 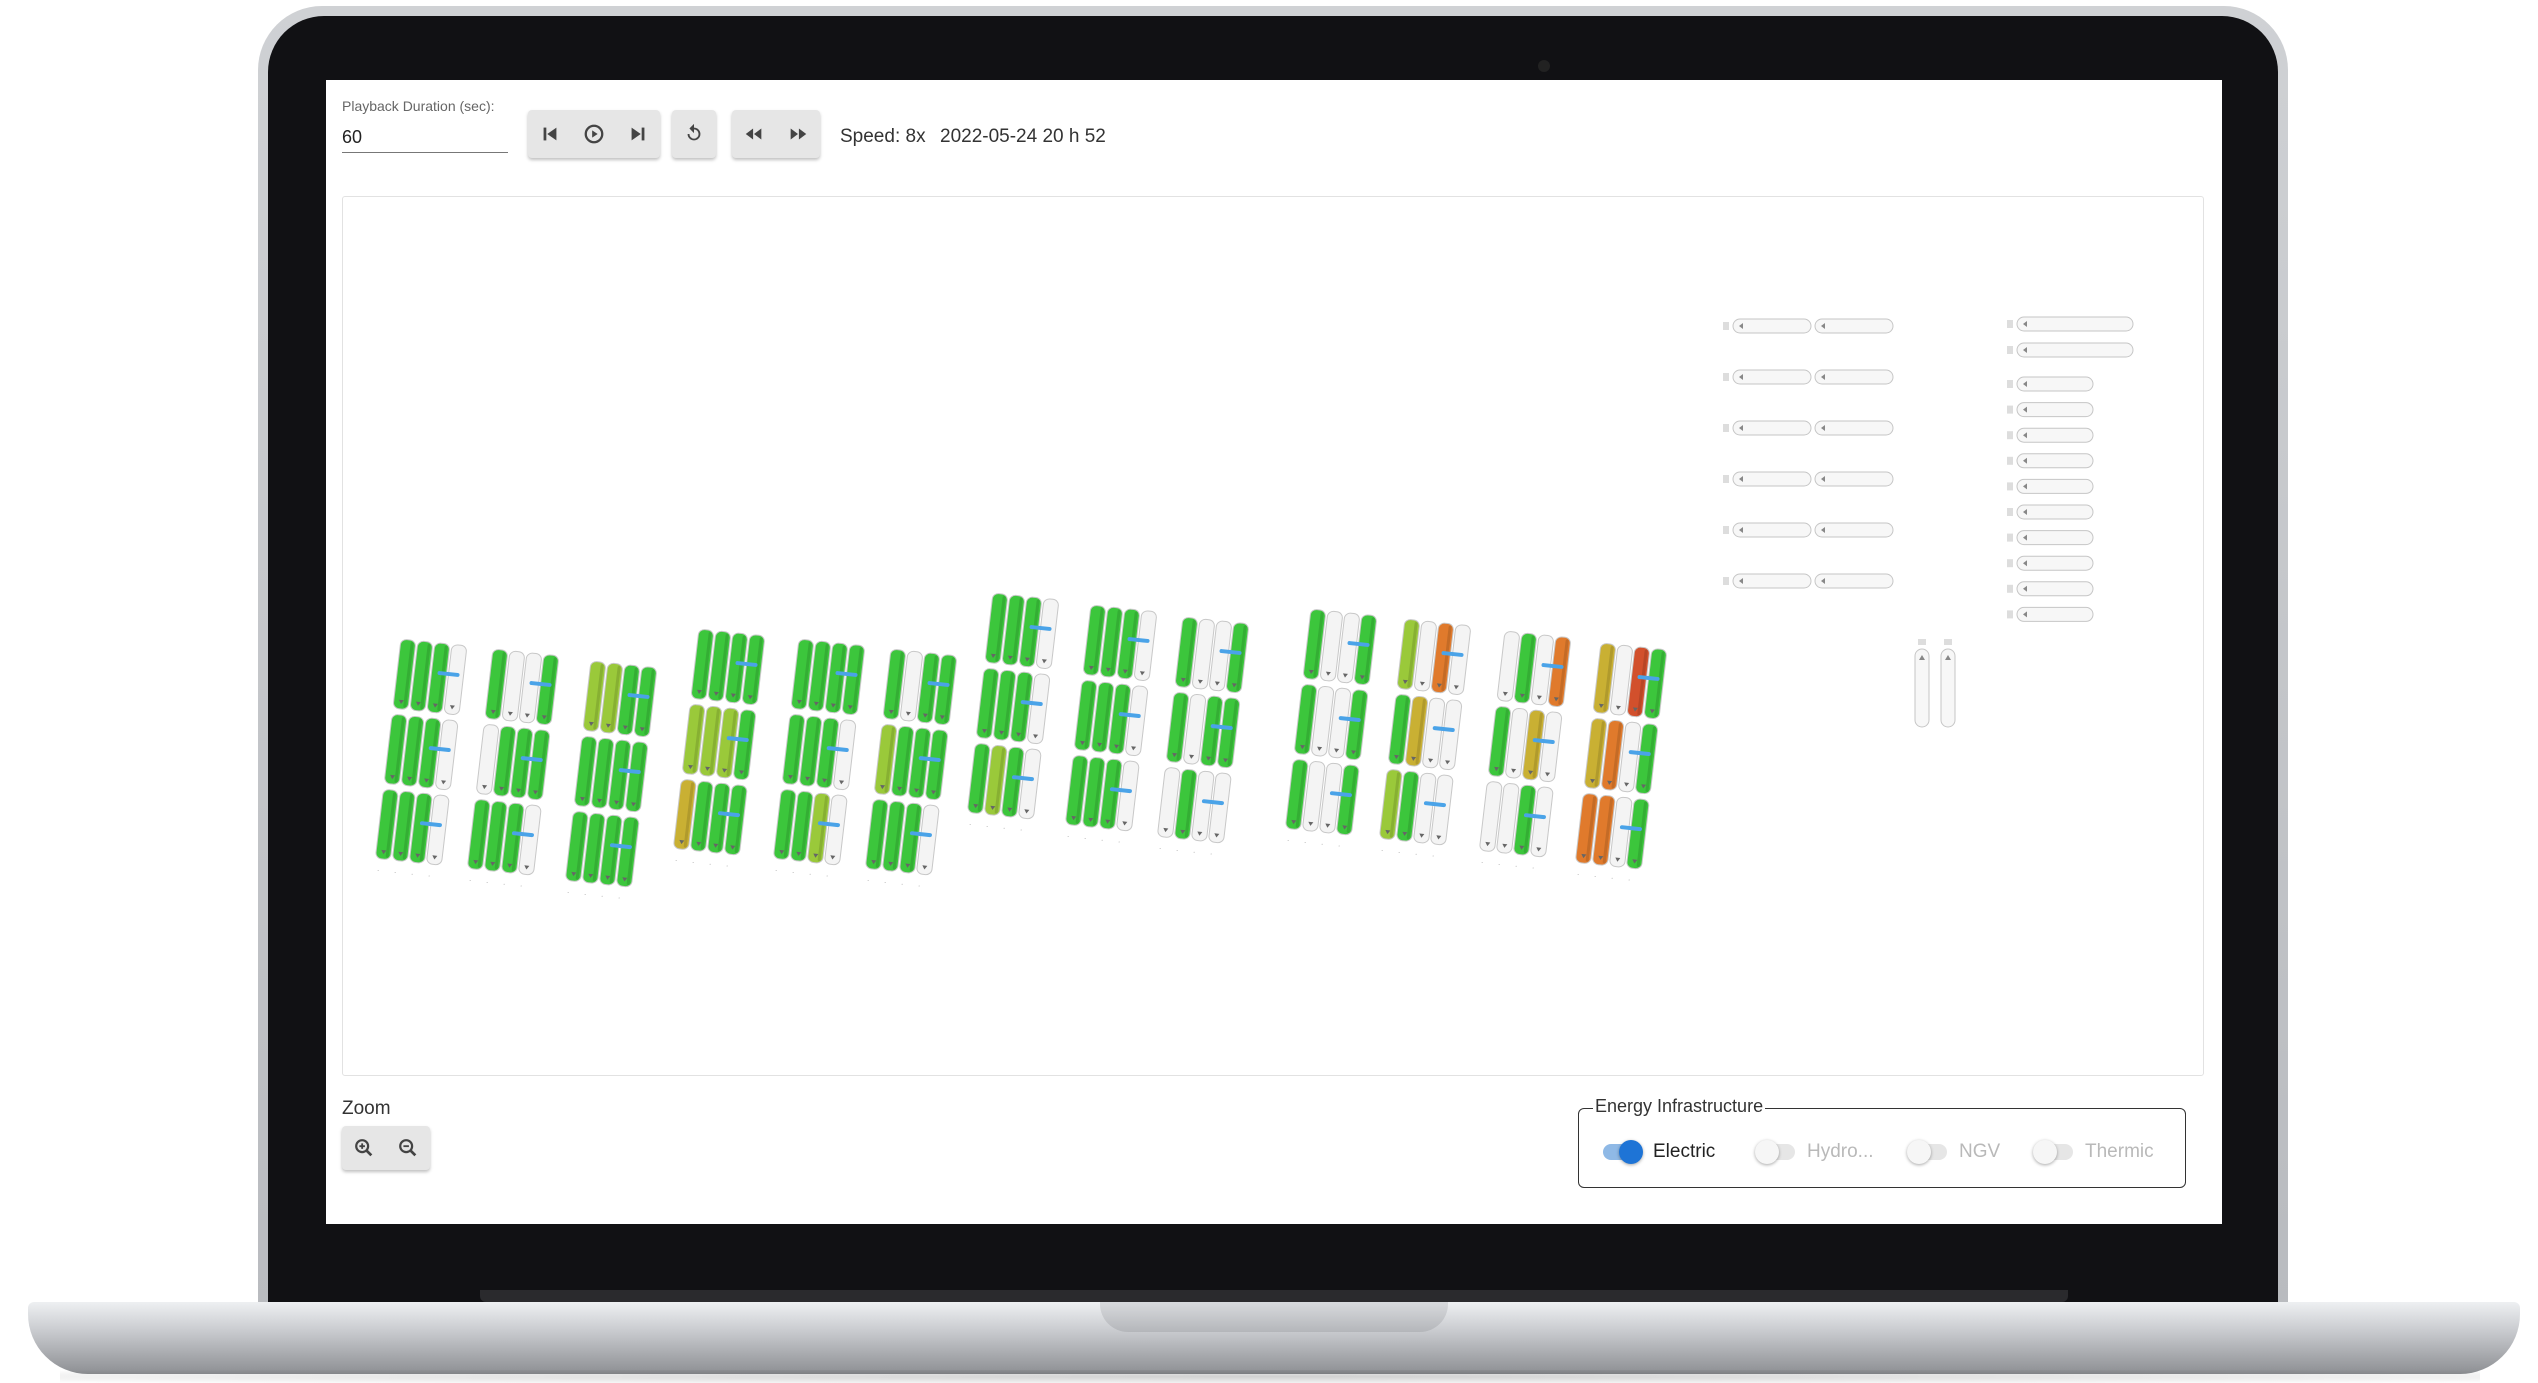 What do you see at coordinates (1274, 1296) in the screenshot?
I see `laptop-hinge` at bounding box center [1274, 1296].